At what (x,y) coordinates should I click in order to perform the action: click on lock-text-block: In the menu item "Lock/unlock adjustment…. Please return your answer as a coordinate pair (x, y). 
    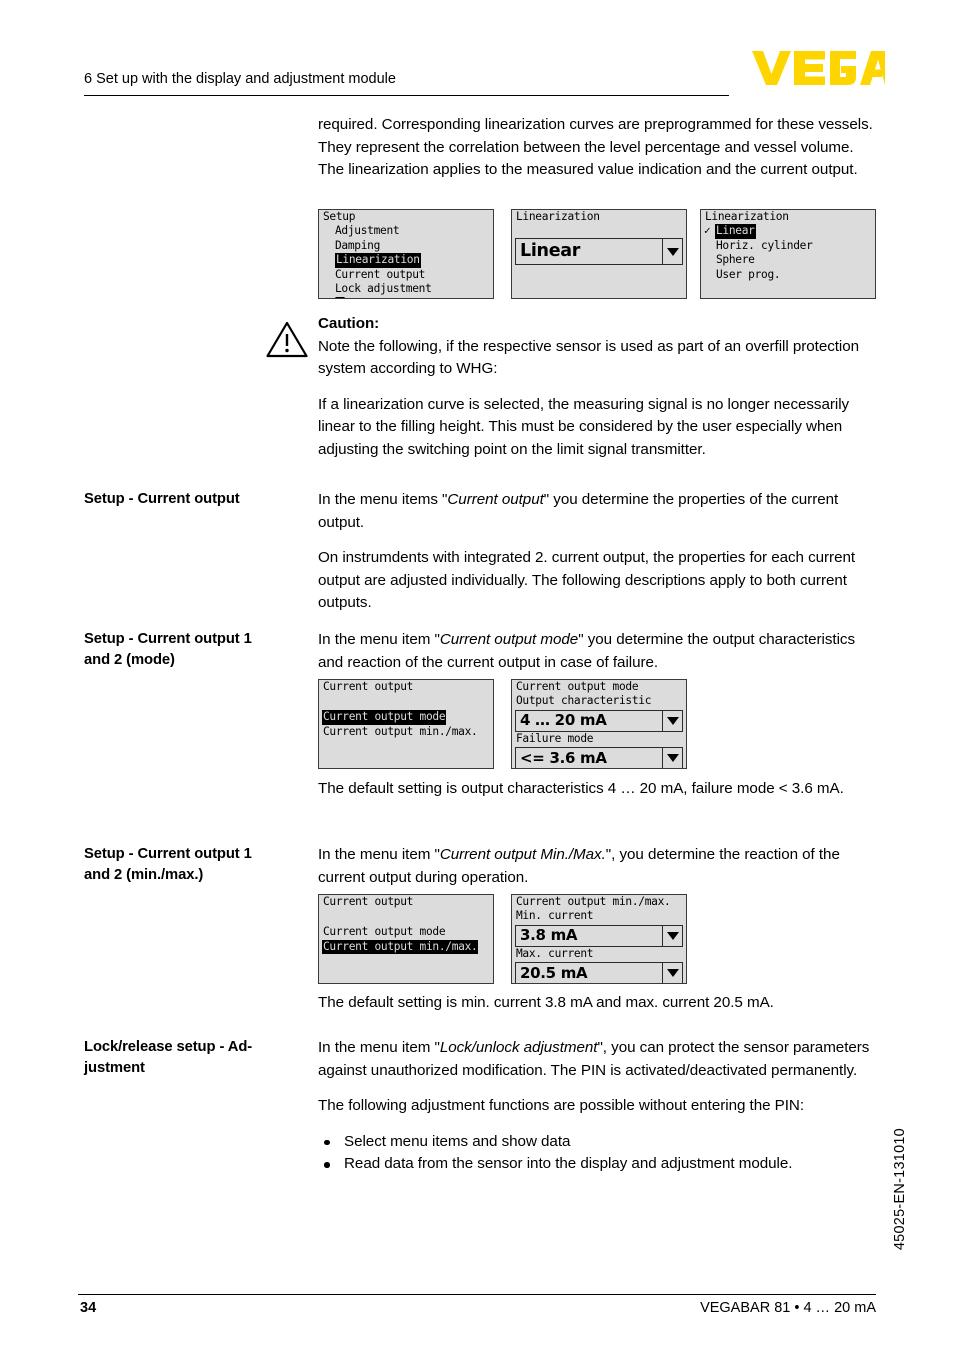
    Looking at the image, I should click on (597, 1106).